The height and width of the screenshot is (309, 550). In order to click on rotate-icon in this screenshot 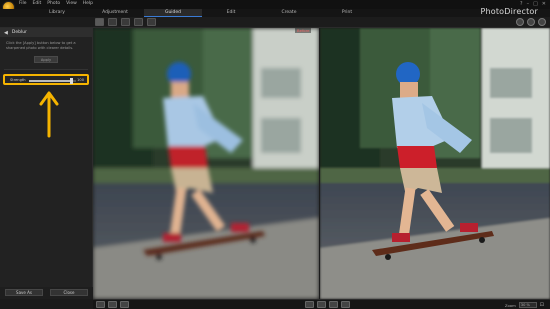, I will do `click(321, 304)`.